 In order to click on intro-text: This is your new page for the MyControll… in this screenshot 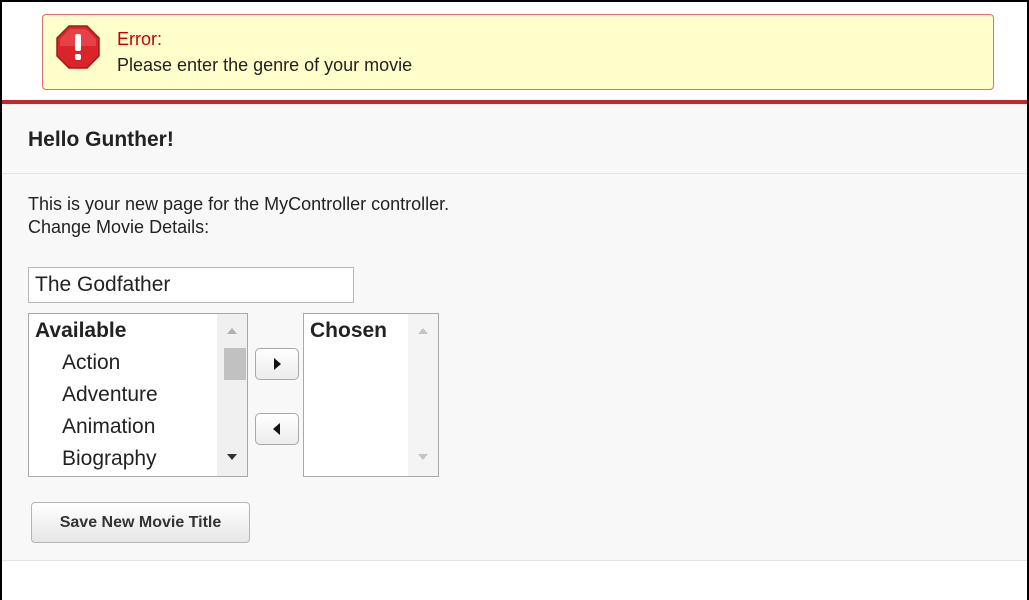, I will do `click(239, 204)`.